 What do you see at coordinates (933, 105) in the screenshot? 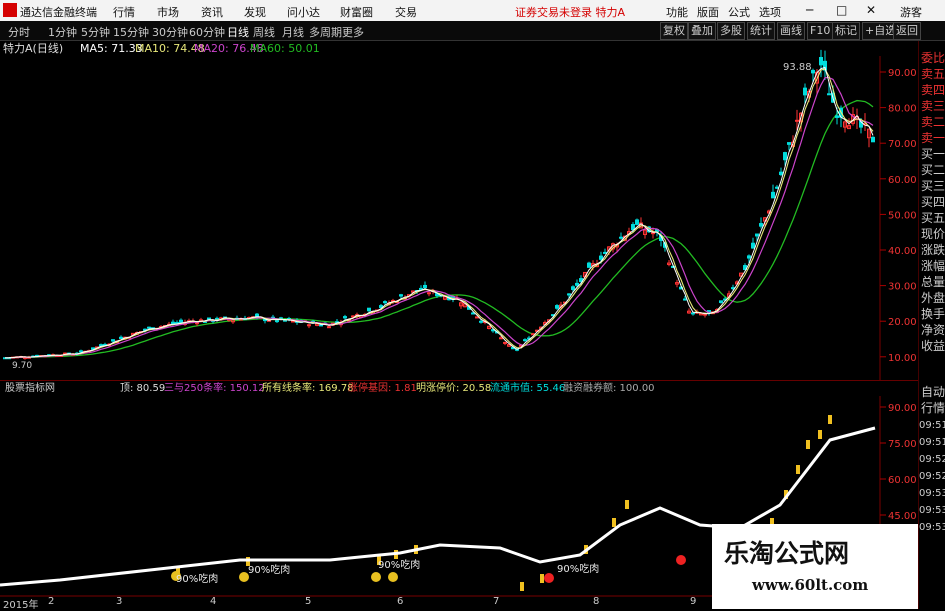
I see `sidebar-item-sell3: 卖三` at bounding box center [933, 105].